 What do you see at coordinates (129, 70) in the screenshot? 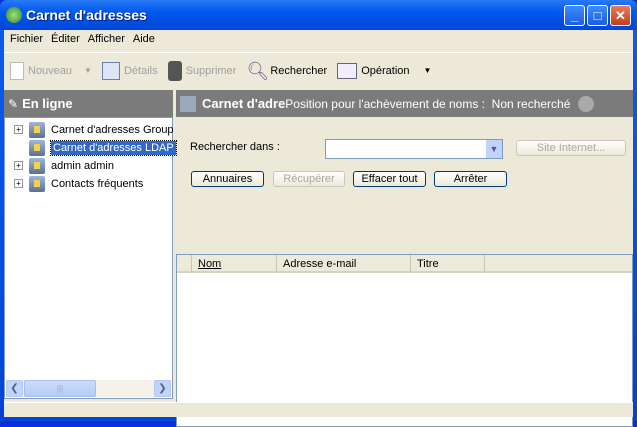
I see `details-button: Détails` at bounding box center [129, 70].